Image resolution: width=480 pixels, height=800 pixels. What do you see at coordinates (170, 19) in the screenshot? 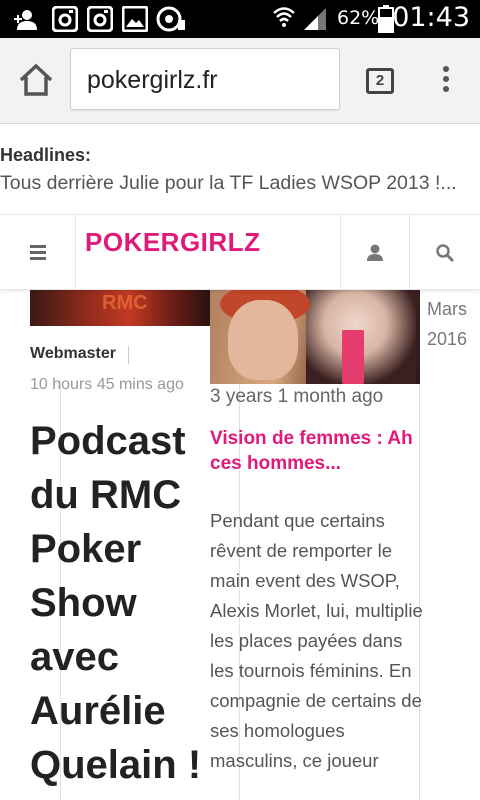
I see `media-icon` at bounding box center [170, 19].